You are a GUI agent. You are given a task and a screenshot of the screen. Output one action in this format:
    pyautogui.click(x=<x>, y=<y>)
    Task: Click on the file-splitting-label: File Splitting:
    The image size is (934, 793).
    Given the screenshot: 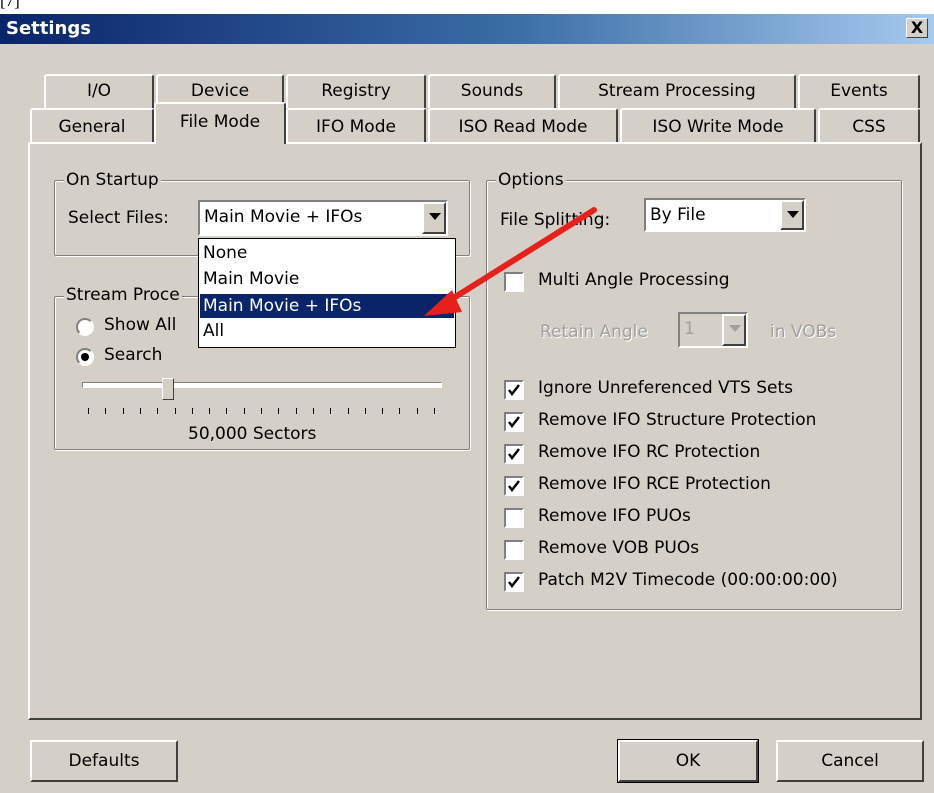 What is the action you would take?
    pyautogui.click(x=555, y=220)
    